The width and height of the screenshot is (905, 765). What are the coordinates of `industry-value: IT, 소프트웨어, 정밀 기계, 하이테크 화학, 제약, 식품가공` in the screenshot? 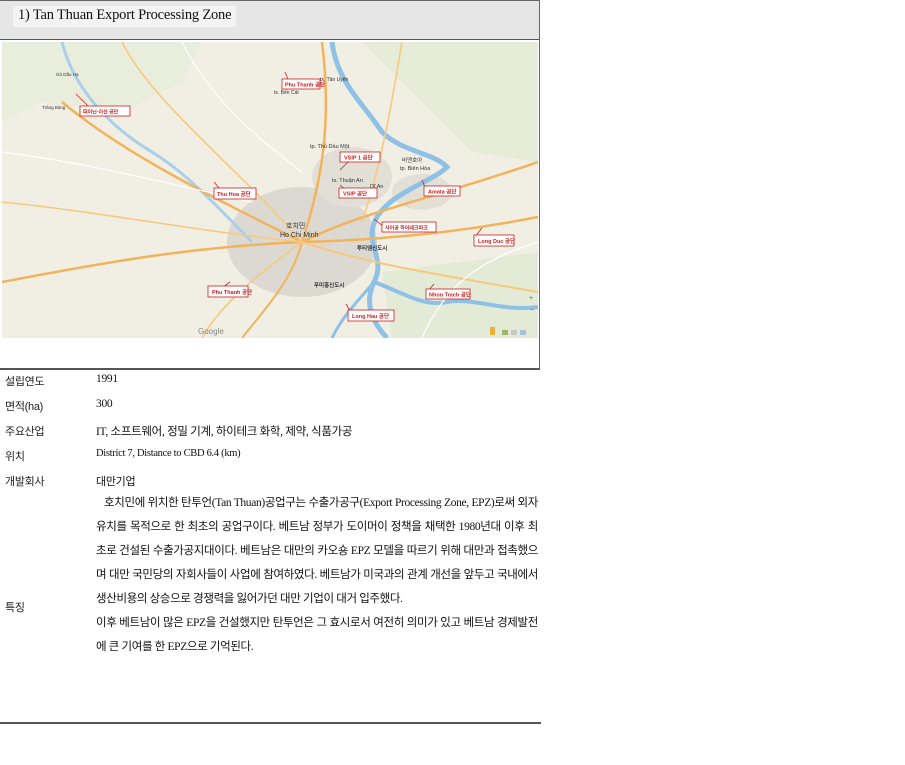 It's located at (224, 432).